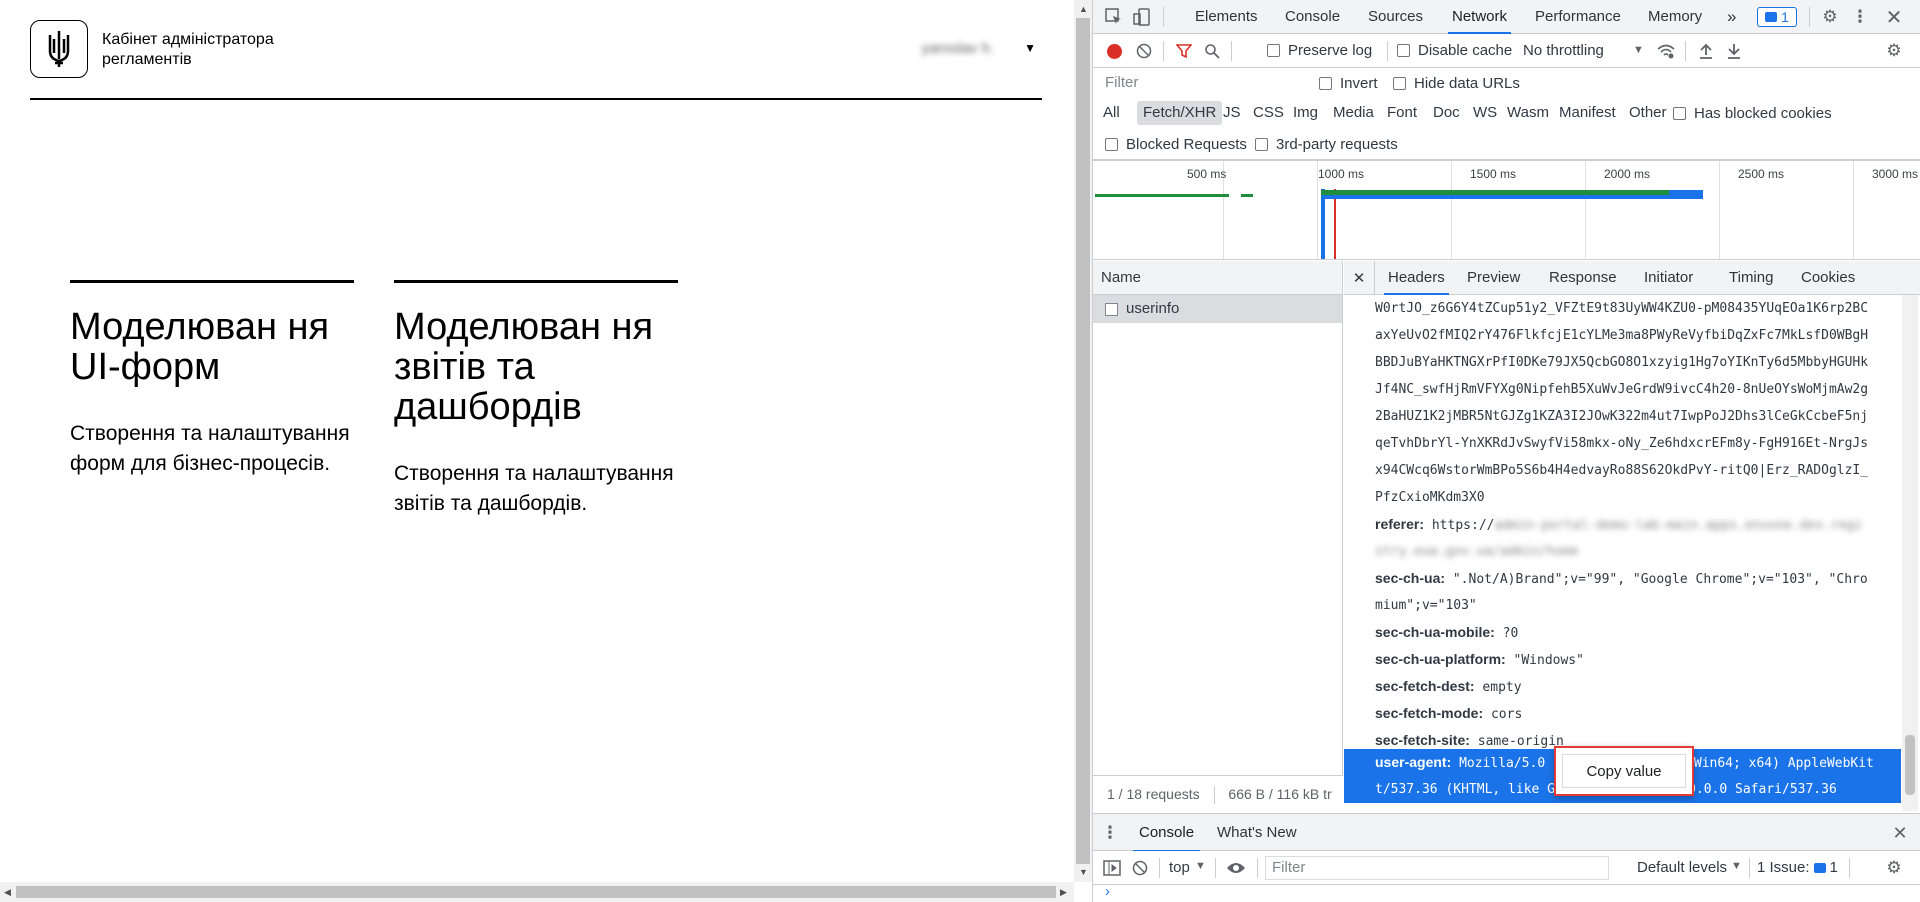  What do you see at coordinates (1493, 278) in the screenshot?
I see `tab-preview: Preview` at bounding box center [1493, 278].